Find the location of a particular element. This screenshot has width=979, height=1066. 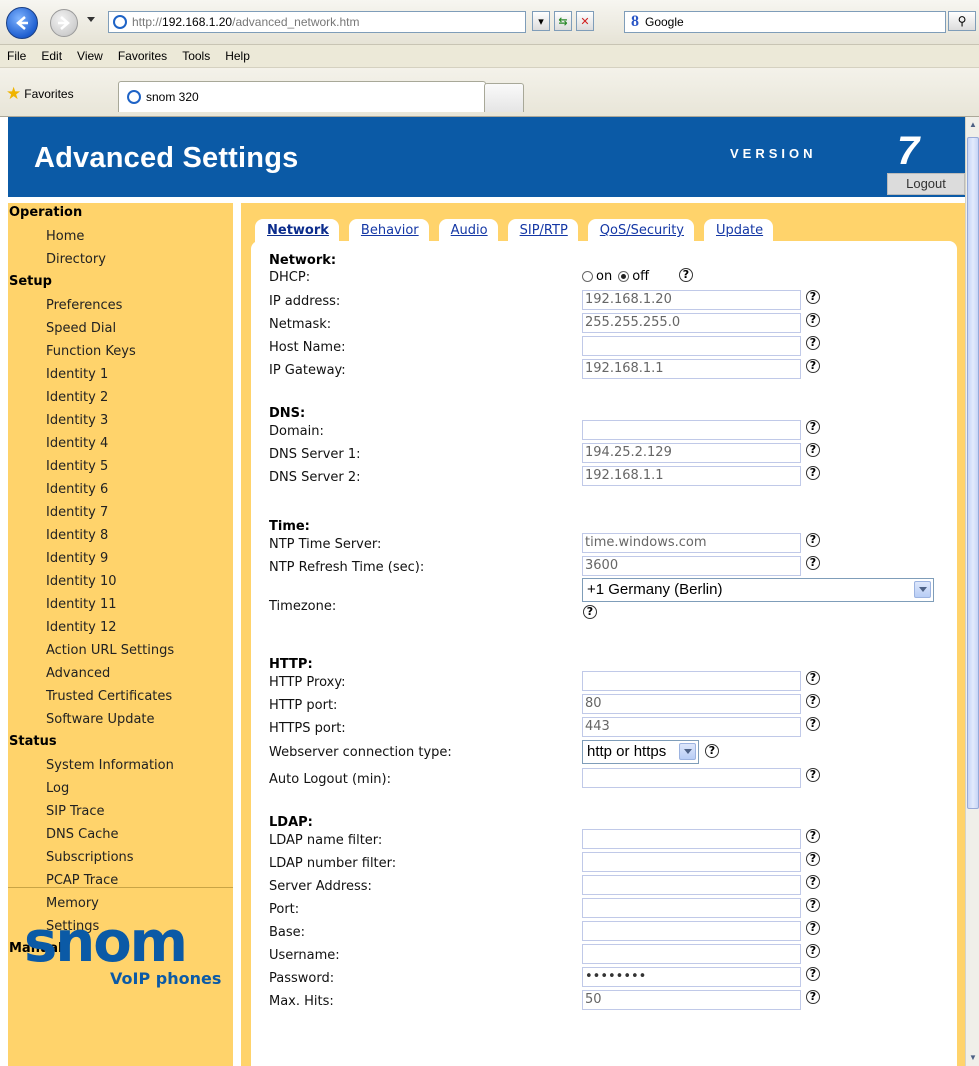

server-address-input is located at coordinates (691, 885).